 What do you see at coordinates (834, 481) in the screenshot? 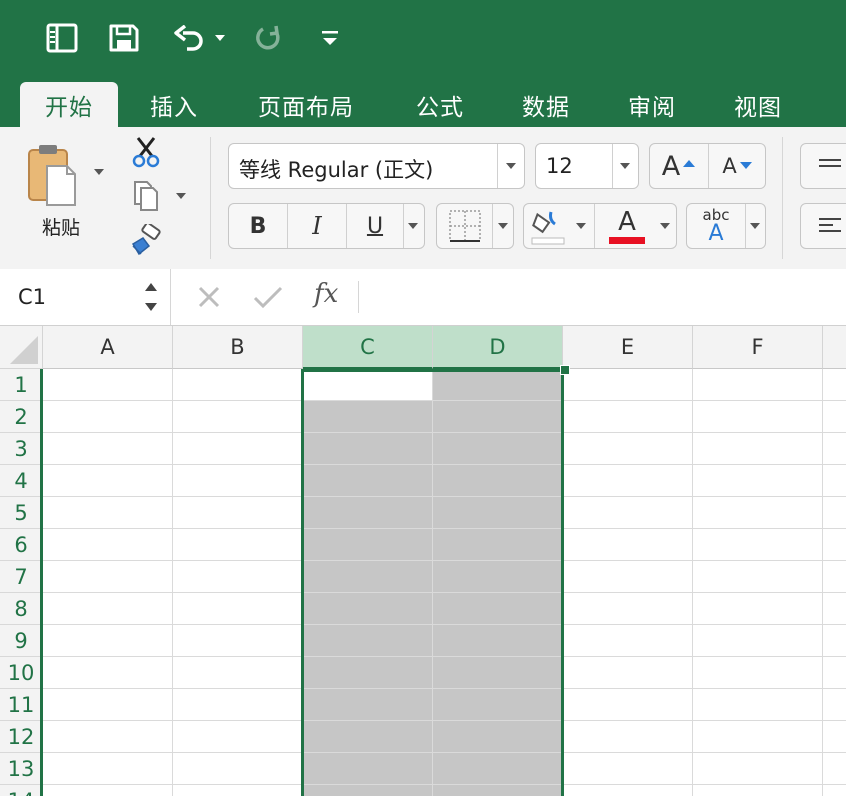
I see `cell-g4` at bounding box center [834, 481].